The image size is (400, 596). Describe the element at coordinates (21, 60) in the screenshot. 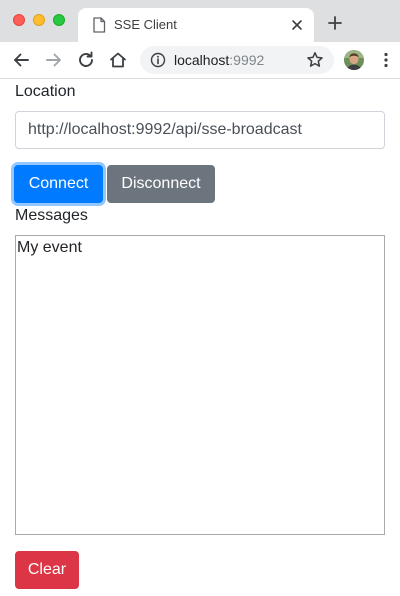

I see `back-arrow-icon` at that location.